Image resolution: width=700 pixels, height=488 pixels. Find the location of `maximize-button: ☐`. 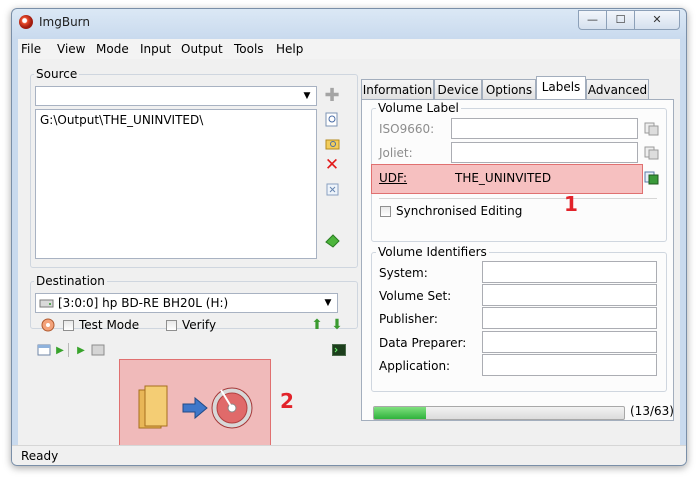

maximize-button: ☐ is located at coordinates (620, 20).